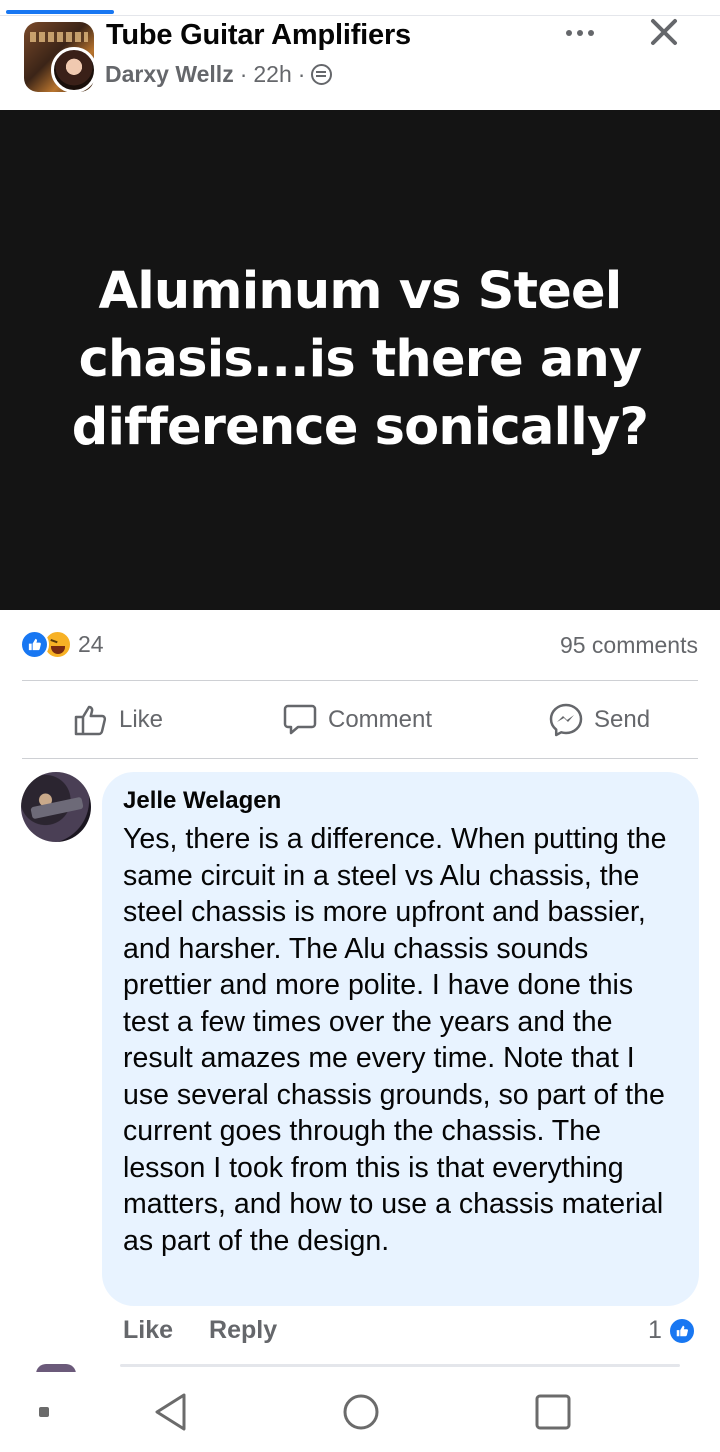 The image size is (720, 1452). Describe the element at coordinates (118, 720) in the screenshot. I see `like-button: Like` at that location.